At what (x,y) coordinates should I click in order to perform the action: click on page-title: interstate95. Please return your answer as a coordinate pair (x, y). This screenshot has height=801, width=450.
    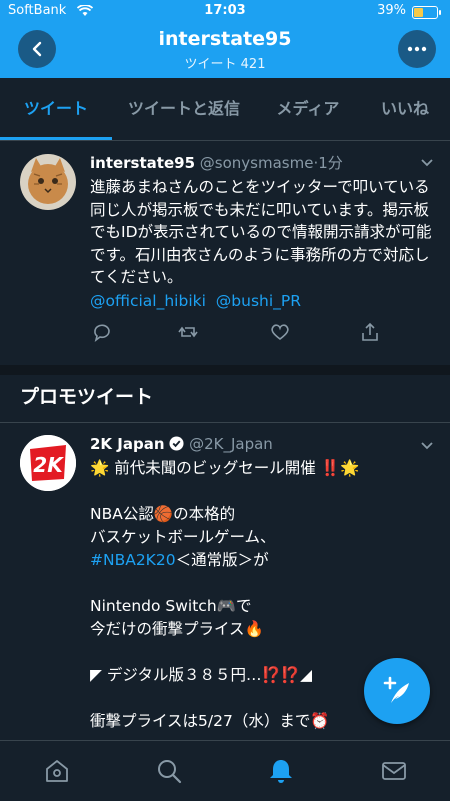
    Looking at the image, I should click on (225, 39).